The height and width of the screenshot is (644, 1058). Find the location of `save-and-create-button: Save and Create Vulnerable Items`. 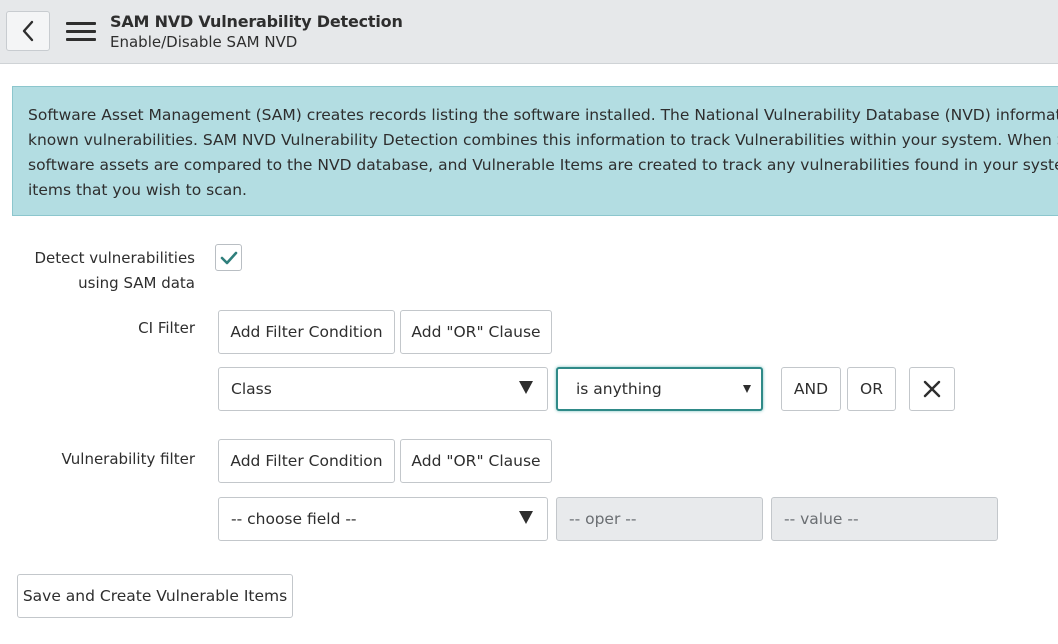

save-and-create-button: Save and Create Vulnerable Items is located at coordinates (155, 596).